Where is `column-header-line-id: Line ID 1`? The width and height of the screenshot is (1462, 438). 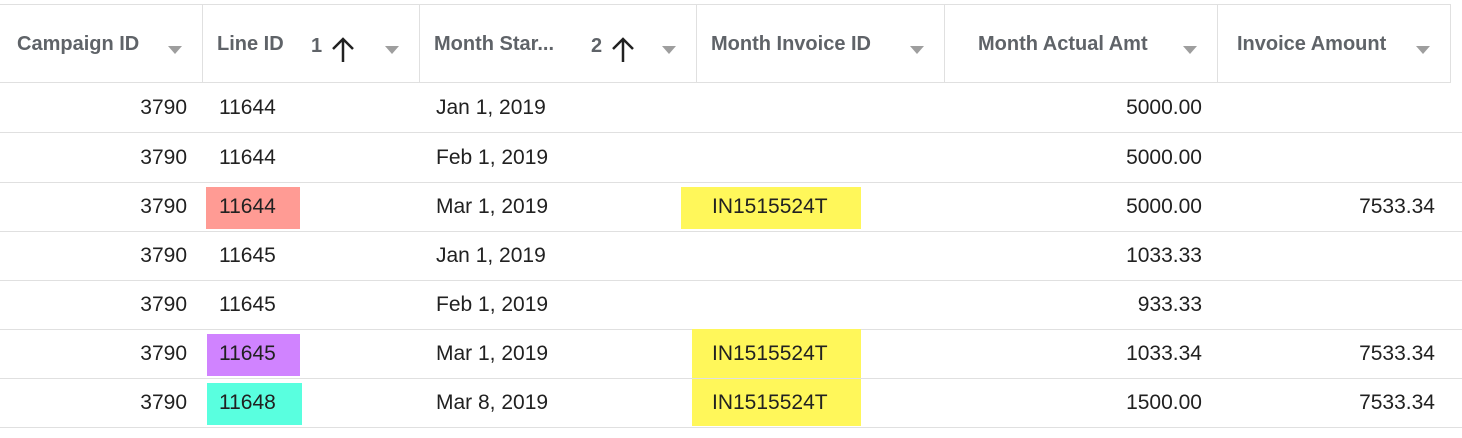
column-header-line-id: Line ID 1 is located at coordinates (311, 43).